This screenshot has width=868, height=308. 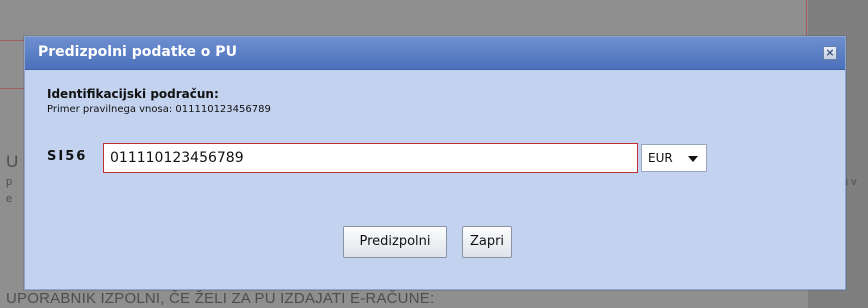 I want to click on prefill-button: Predizpolni, so click(x=395, y=242).